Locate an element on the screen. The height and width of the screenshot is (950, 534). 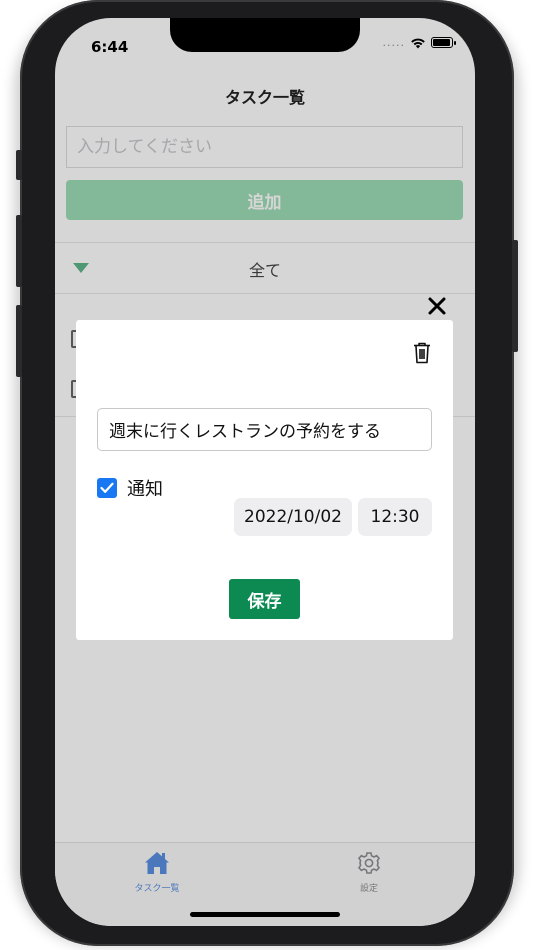
notify-label: 通知 is located at coordinates (145, 489).